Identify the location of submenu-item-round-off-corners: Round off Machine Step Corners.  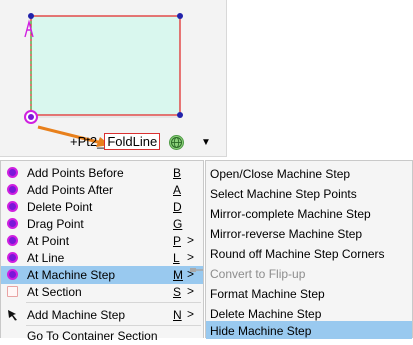
(309, 253).